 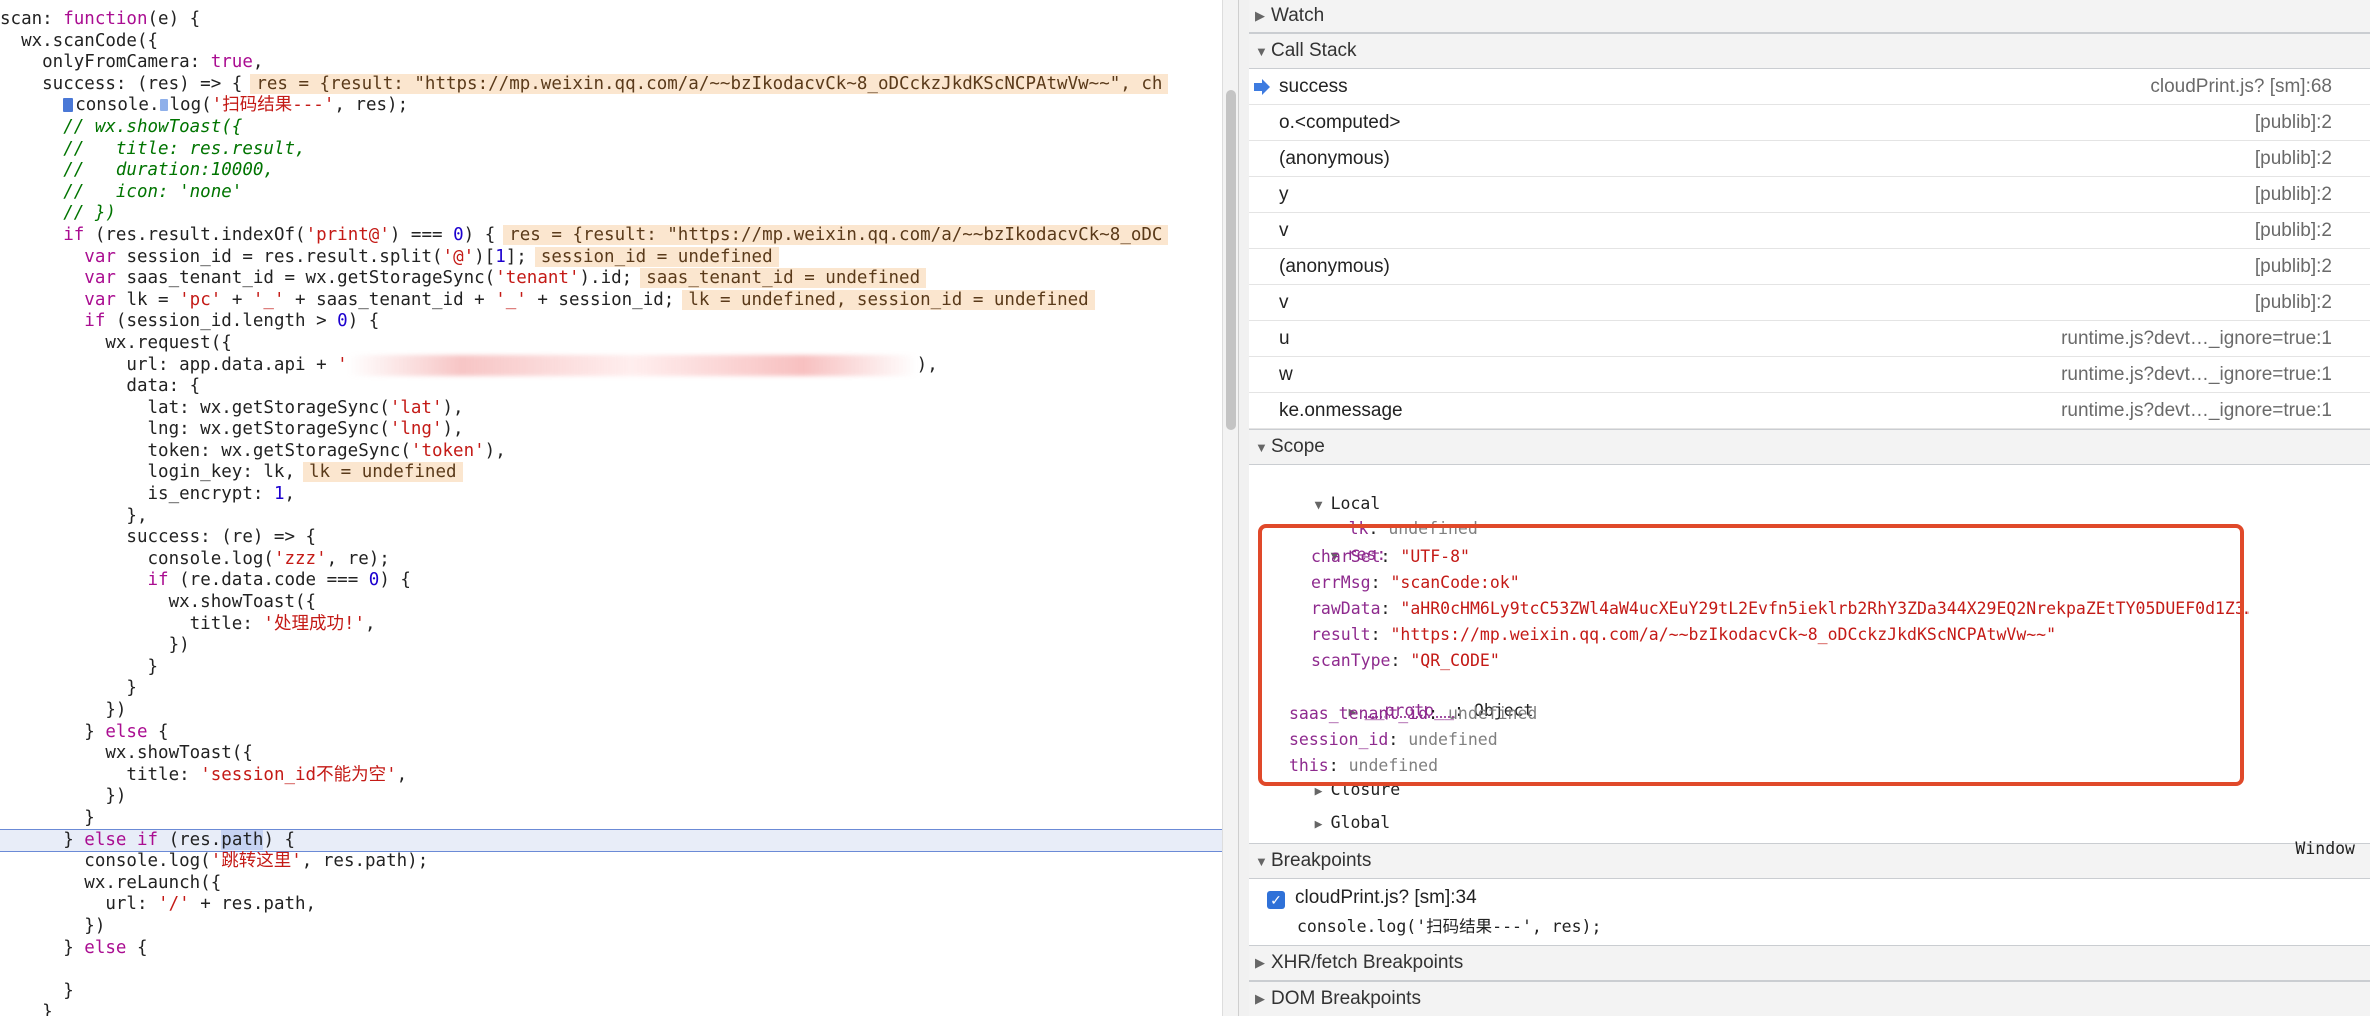 I want to click on xhr-breakpoints-header: ▶ XHR/fetch Breakpoints, so click(x=1809, y=963).